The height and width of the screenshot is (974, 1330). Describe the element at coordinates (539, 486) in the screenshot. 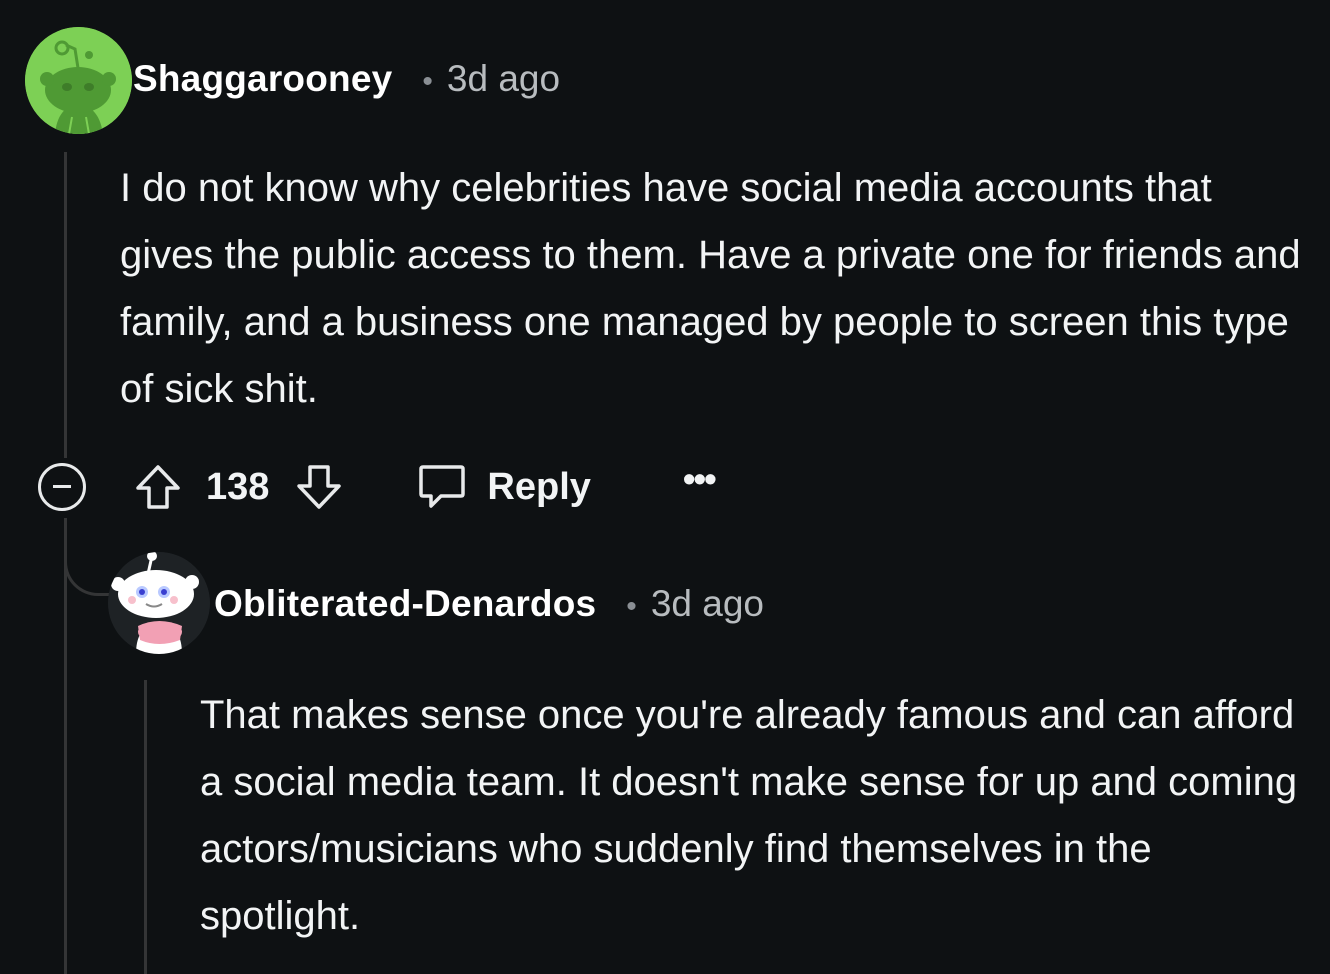

I see `reply-label: Reply` at that location.